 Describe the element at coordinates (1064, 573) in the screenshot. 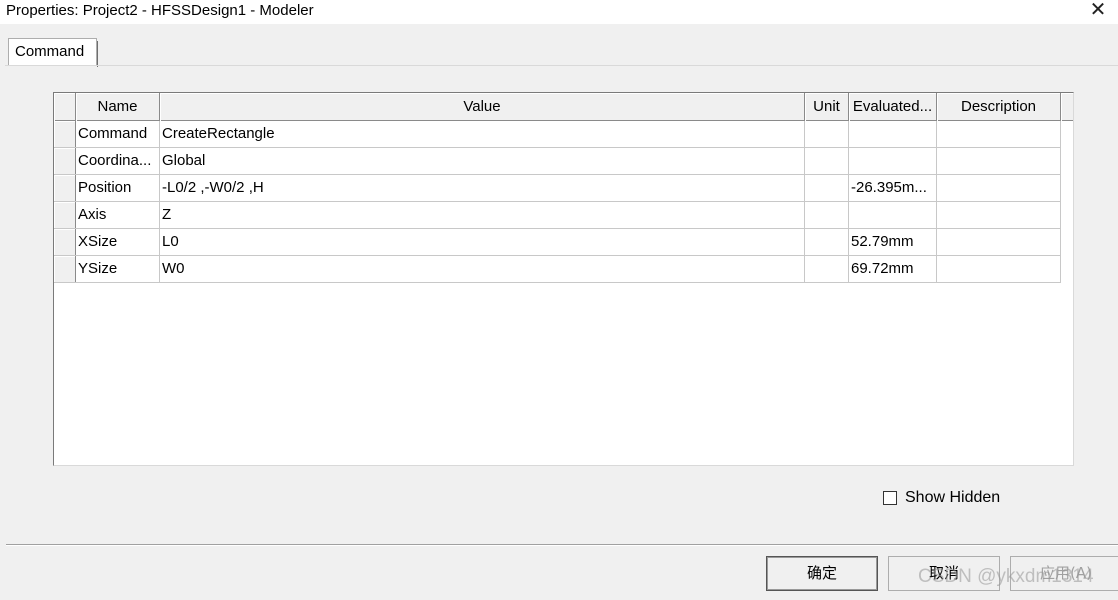

I see `apply-button: 应用(A)` at that location.